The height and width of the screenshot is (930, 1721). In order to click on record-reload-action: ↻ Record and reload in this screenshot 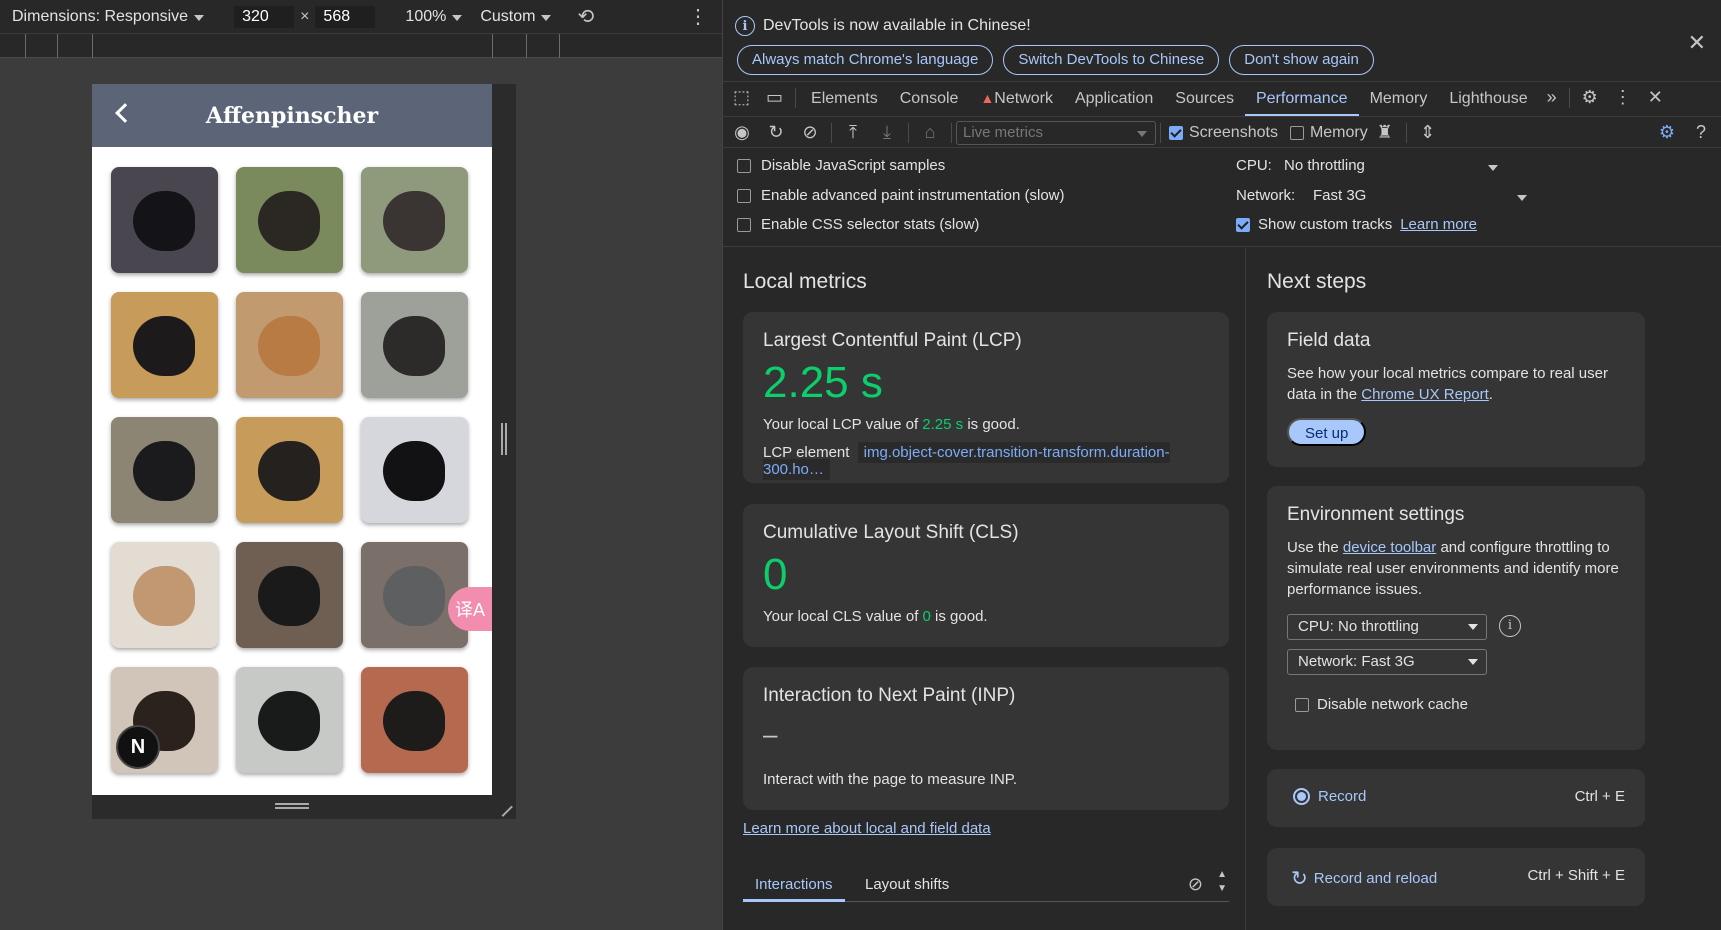, I will do `click(1364, 878)`.